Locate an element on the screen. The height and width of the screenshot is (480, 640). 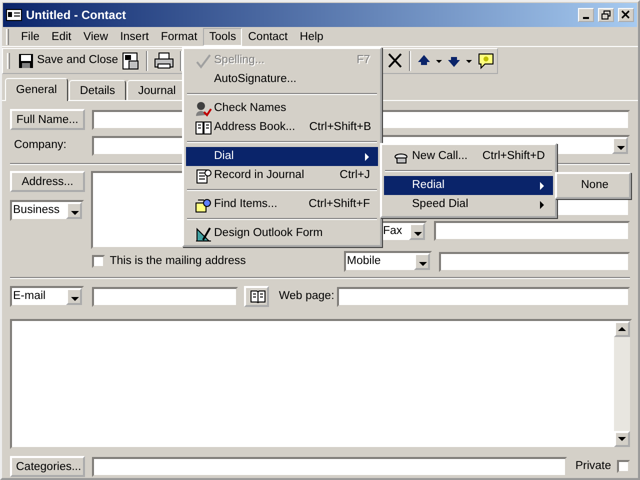
checkbox-label: This is the mailing address is located at coordinates (178, 261).